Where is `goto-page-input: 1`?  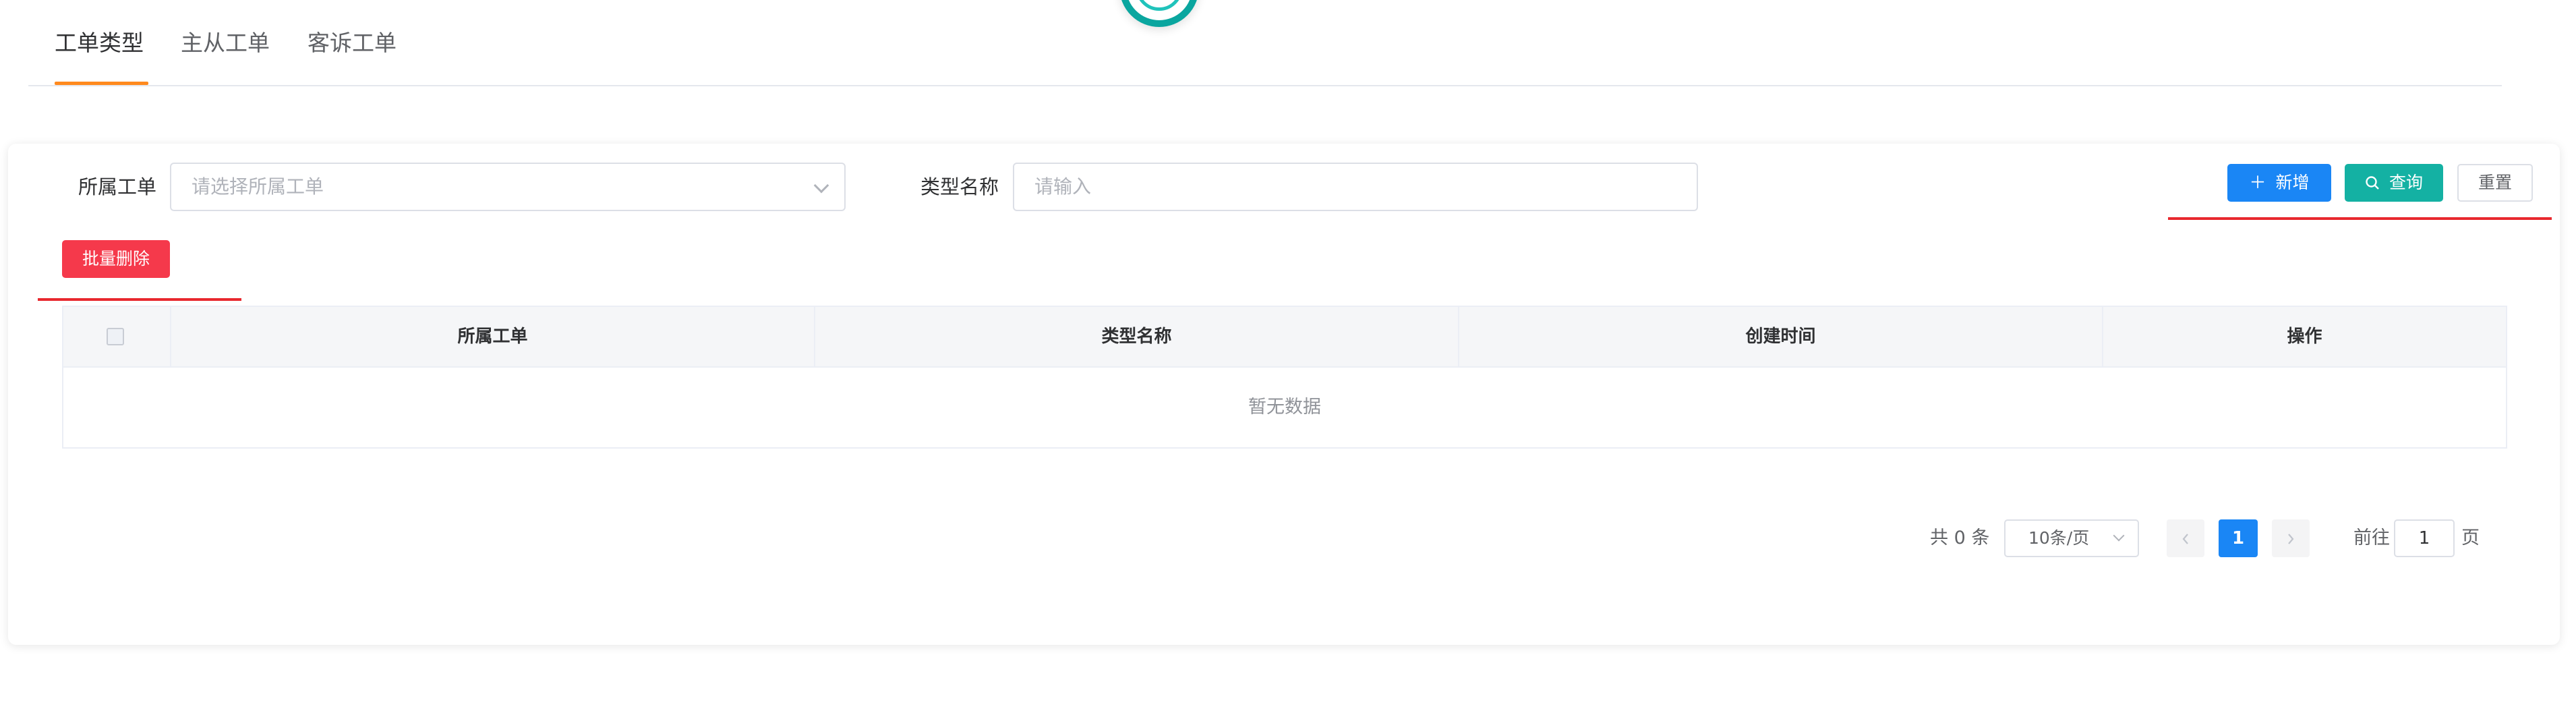 goto-page-input: 1 is located at coordinates (2425, 538).